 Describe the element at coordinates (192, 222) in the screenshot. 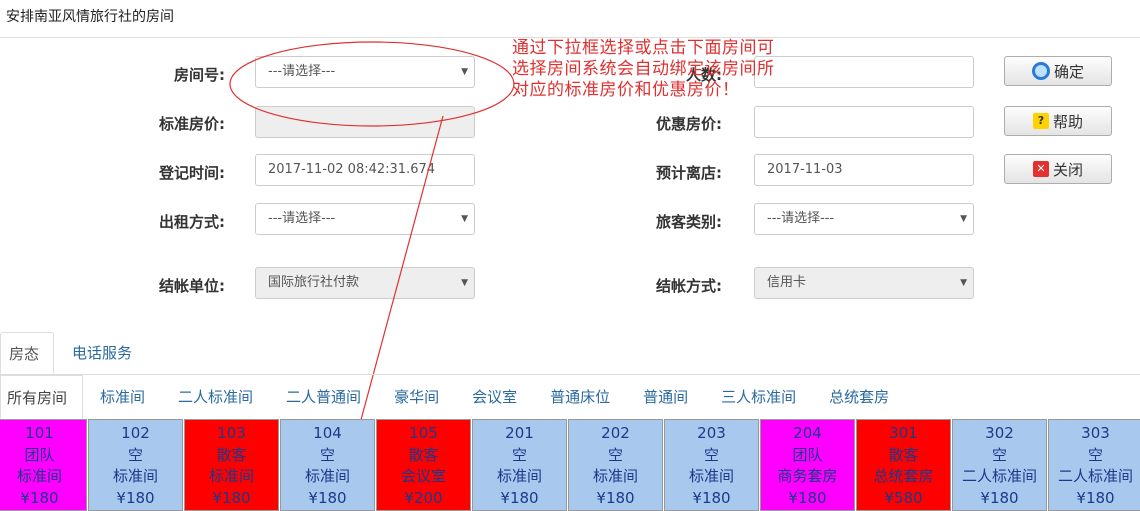

I see `rent-mode-label: 出租方式:` at that location.